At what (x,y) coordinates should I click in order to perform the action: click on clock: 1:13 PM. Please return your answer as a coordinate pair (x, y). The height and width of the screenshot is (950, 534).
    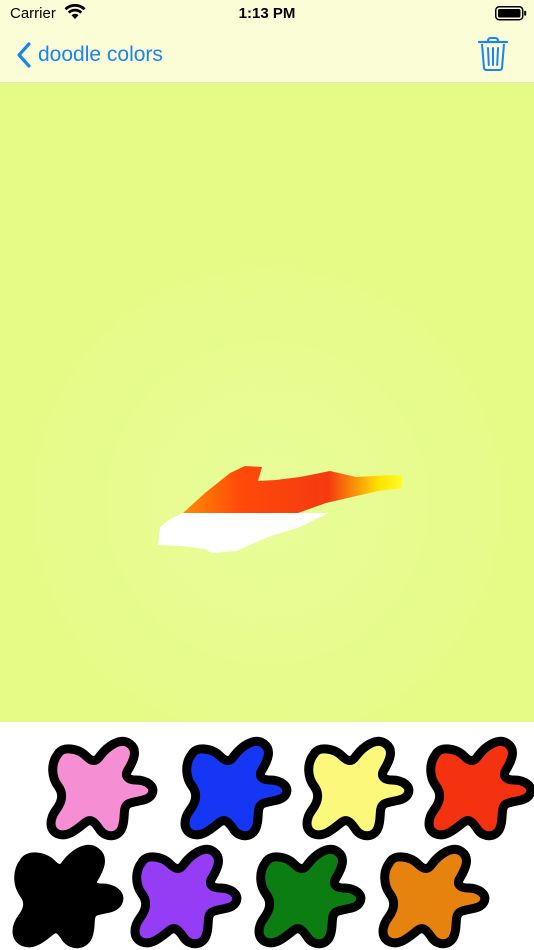
    Looking at the image, I should click on (267, 13).